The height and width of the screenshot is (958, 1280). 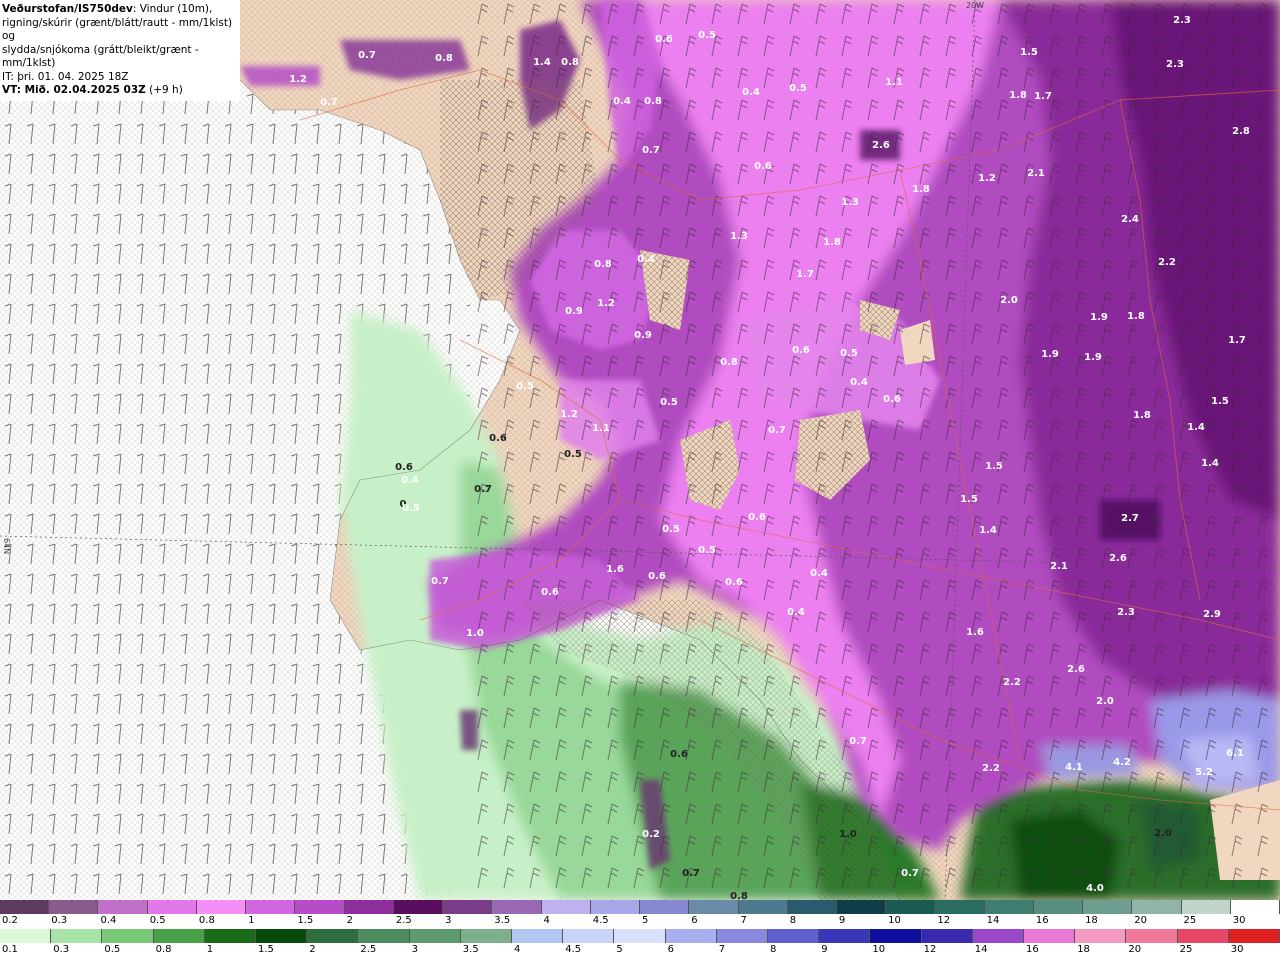 What do you see at coordinates (1105, 701) in the screenshot?
I see `precip-value-label: 2.0` at bounding box center [1105, 701].